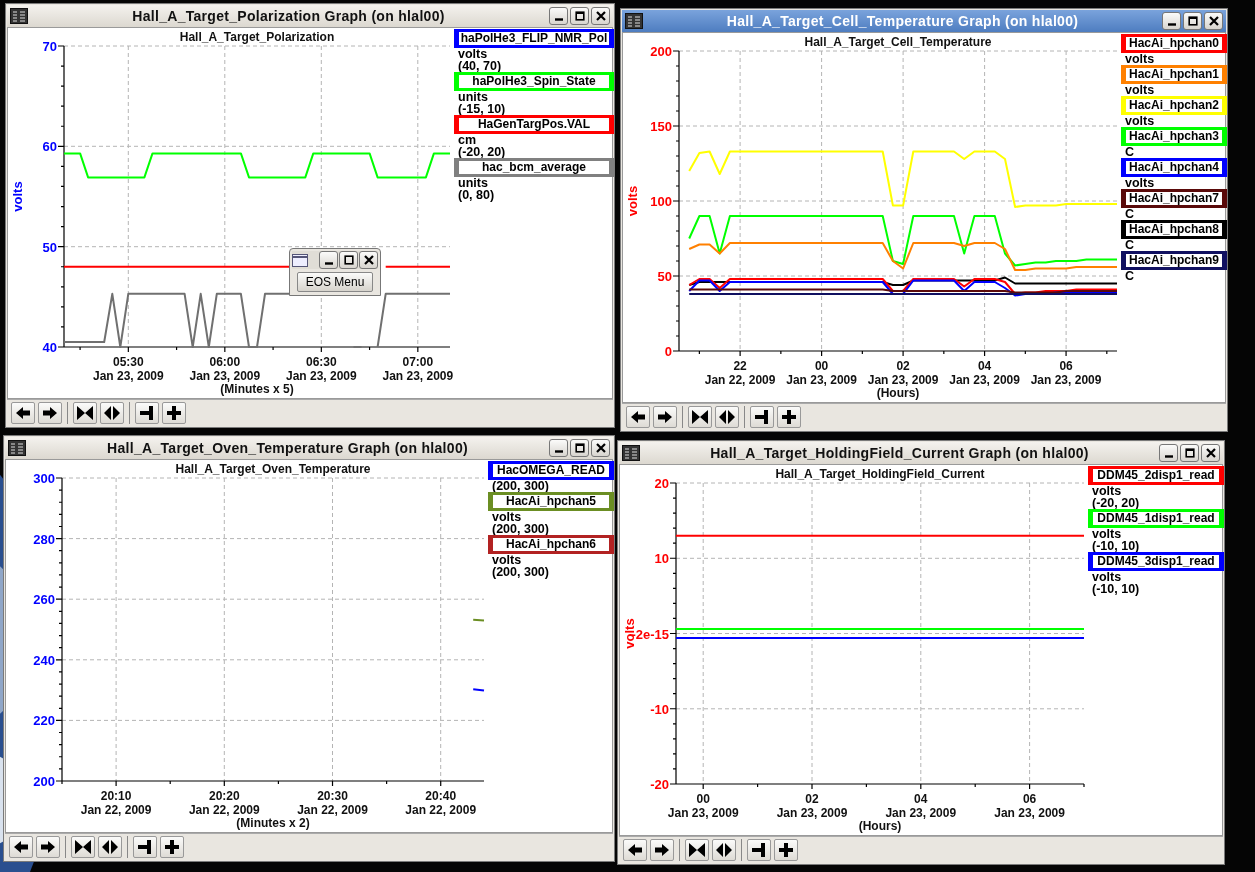  I want to click on legend-entry: HacAi_hpchan1, so click(1174, 74).